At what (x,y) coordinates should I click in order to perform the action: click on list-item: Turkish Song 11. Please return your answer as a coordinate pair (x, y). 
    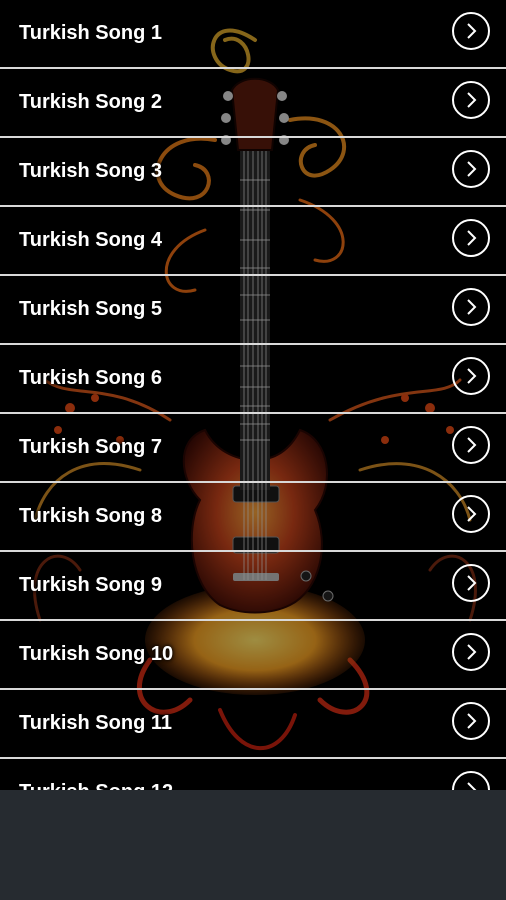
    Looking at the image, I should click on (253, 724).